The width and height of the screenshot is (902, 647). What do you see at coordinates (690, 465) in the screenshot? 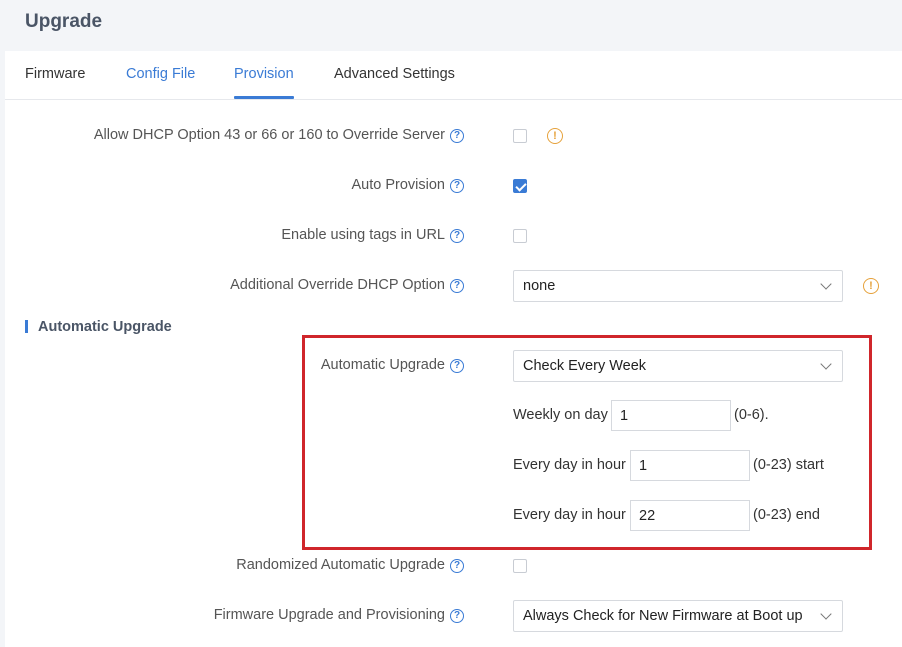
I see `hour-start-input` at bounding box center [690, 465].